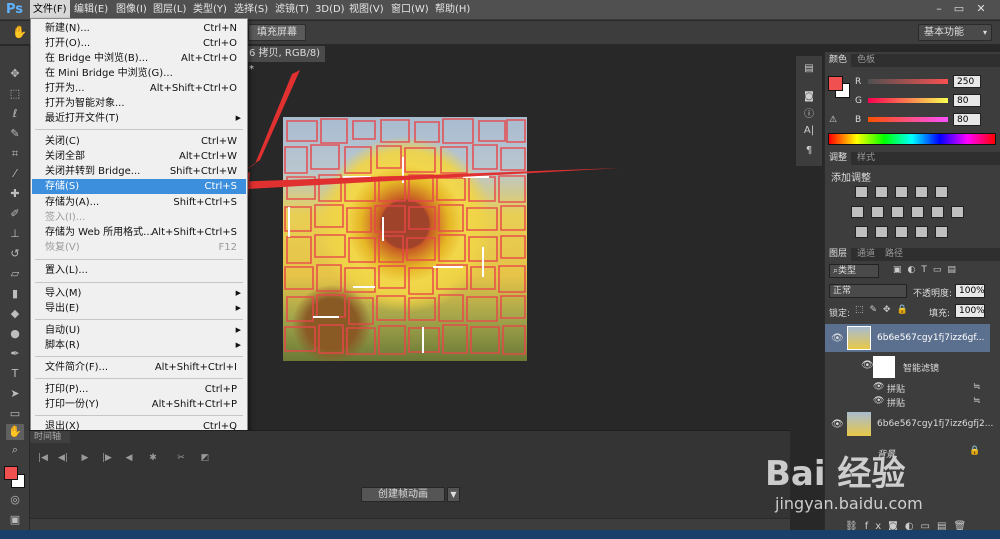  Describe the element at coordinates (838, 60) in the screenshot. I see `tab-color: 颜色` at that location.